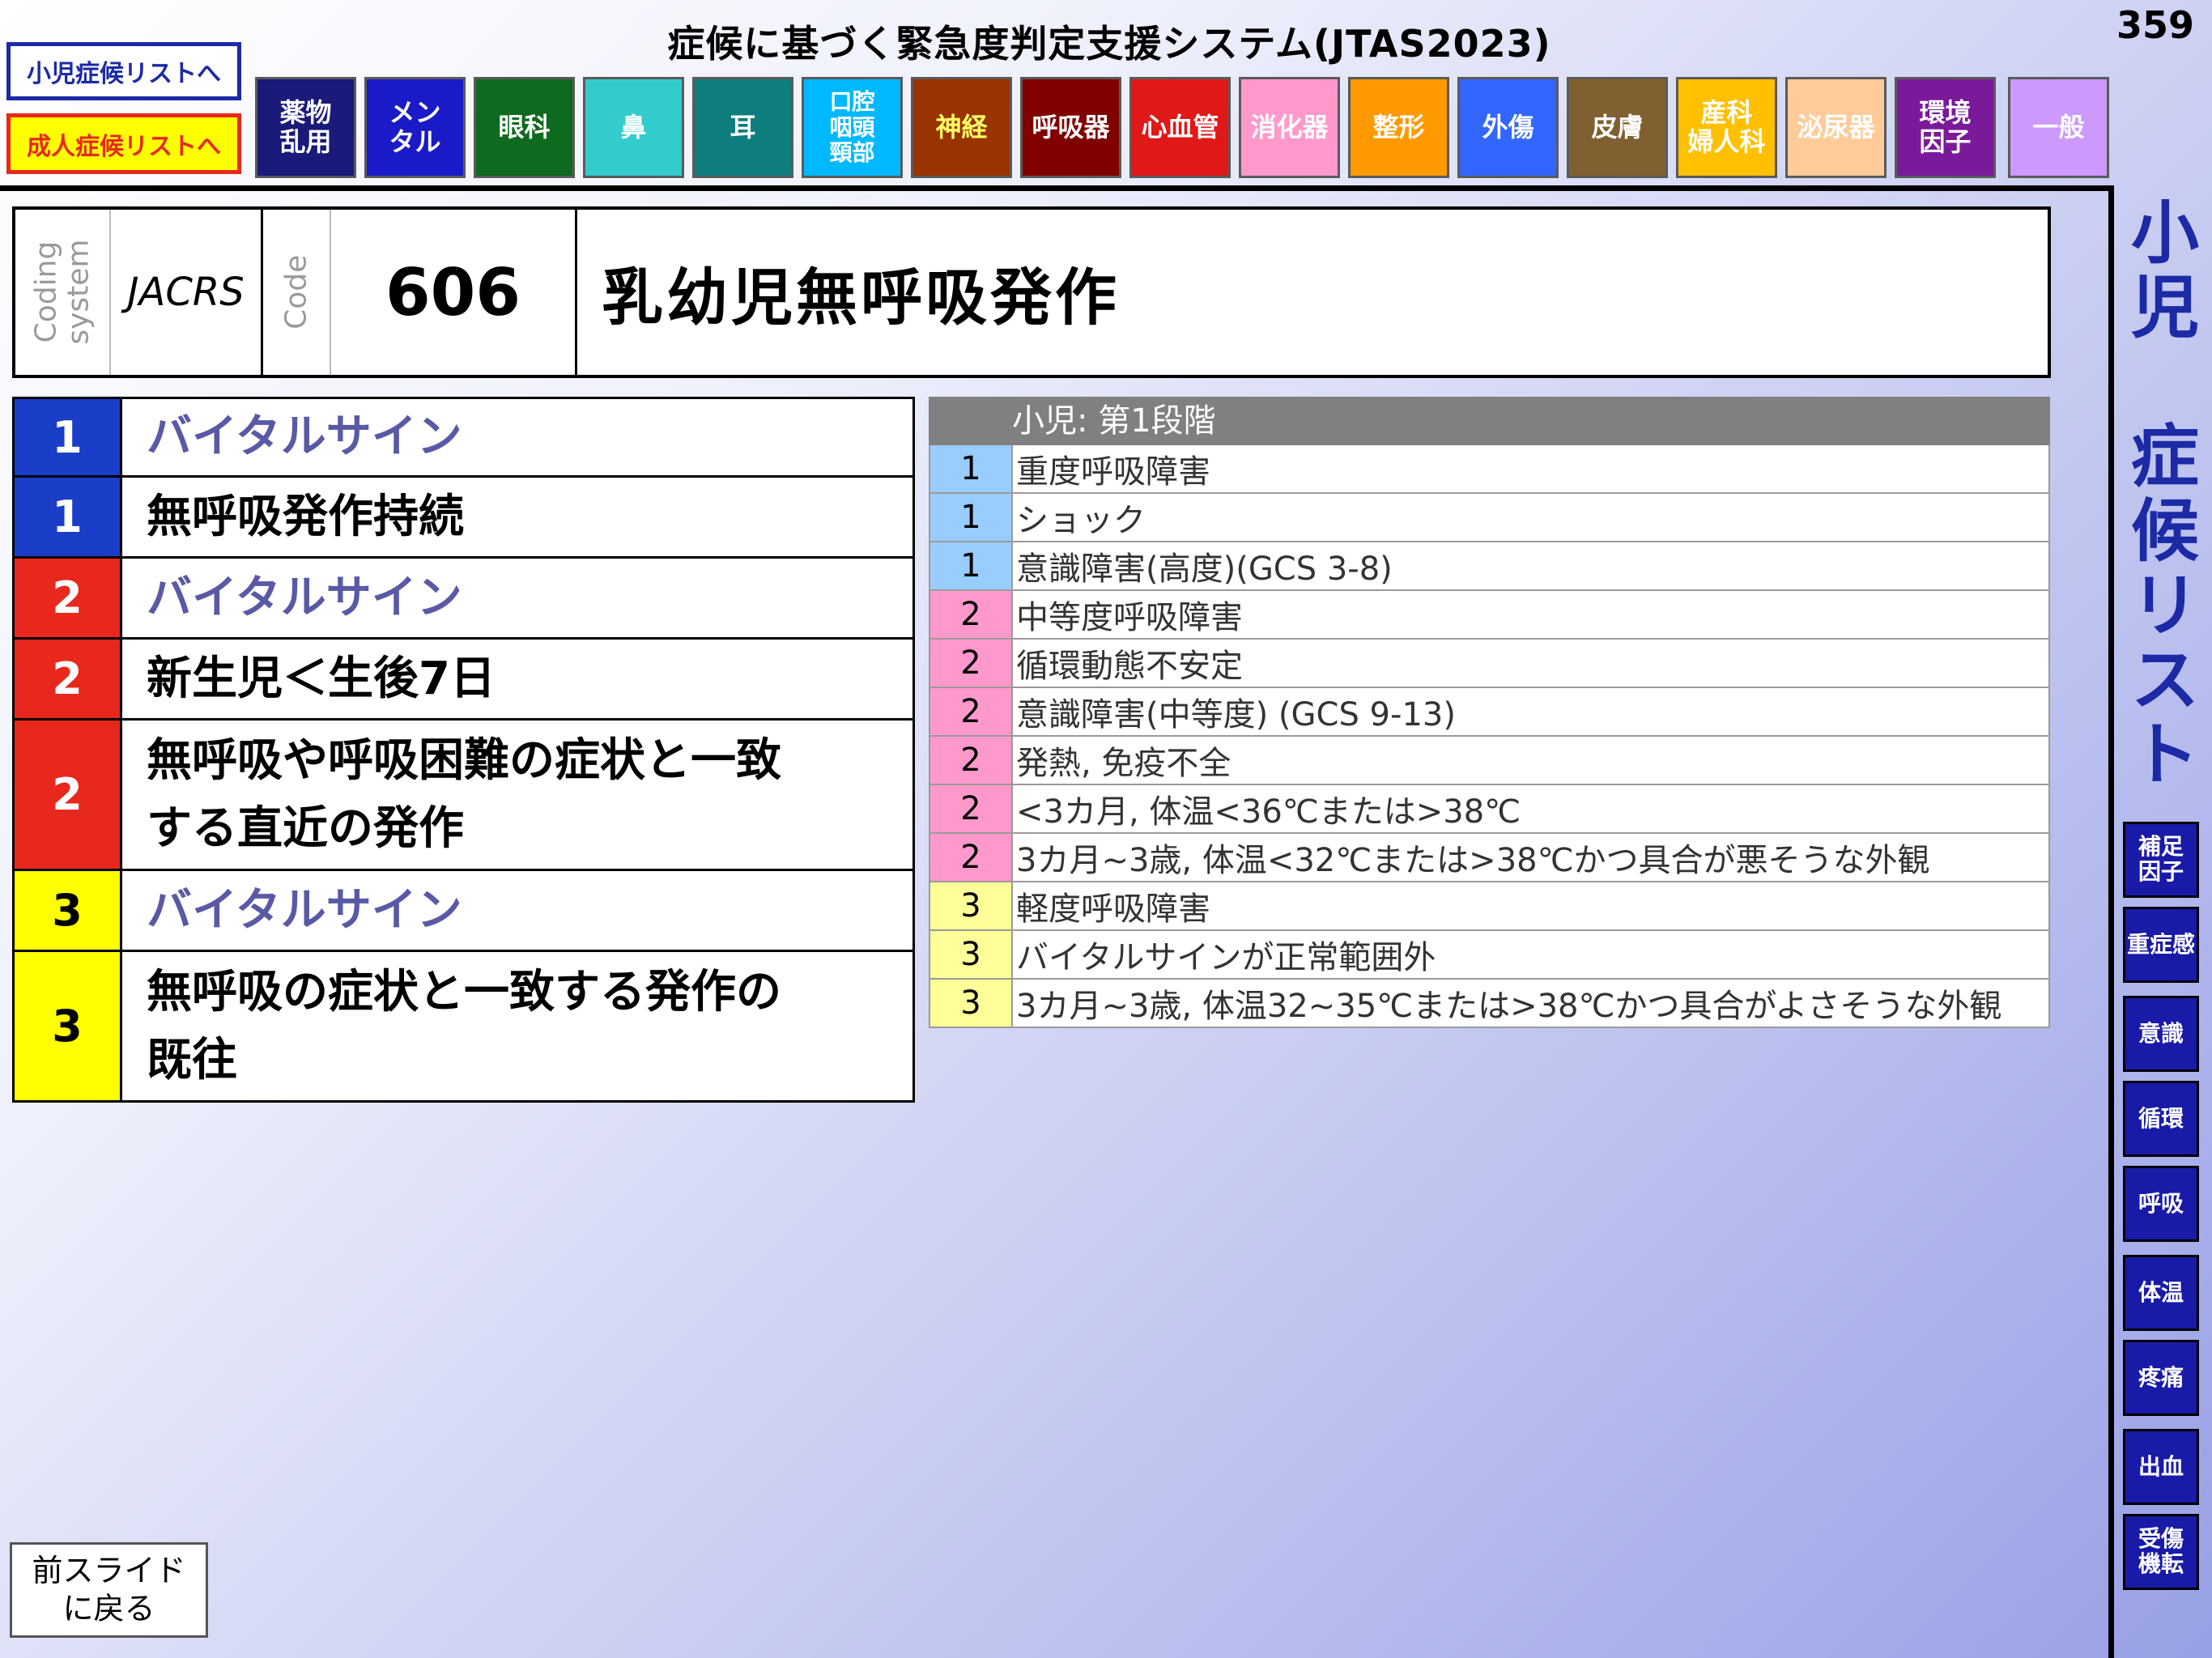 The image size is (2212, 1658). What do you see at coordinates (1727, 127) in the screenshot?
I see `category-button: 産科 婦人科` at bounding box center [1727, 127].